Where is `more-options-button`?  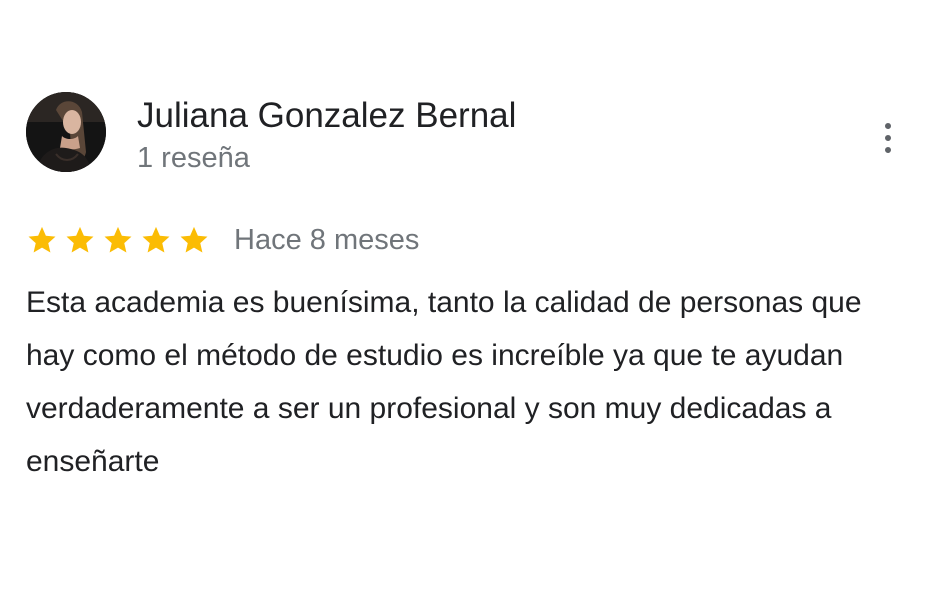
more-options-button is located at coordinates (888, 138).